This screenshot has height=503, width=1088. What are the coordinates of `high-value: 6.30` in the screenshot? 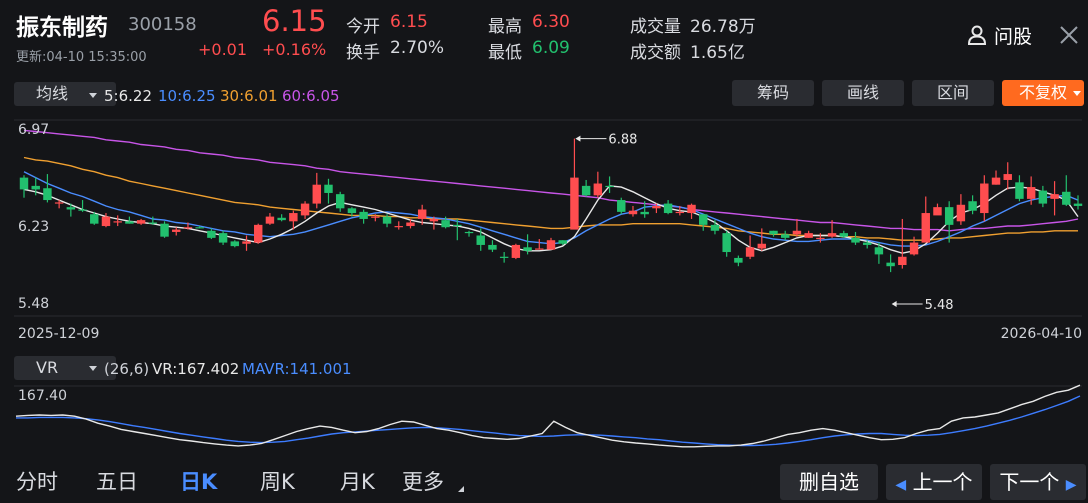 It's located at (551, 22).